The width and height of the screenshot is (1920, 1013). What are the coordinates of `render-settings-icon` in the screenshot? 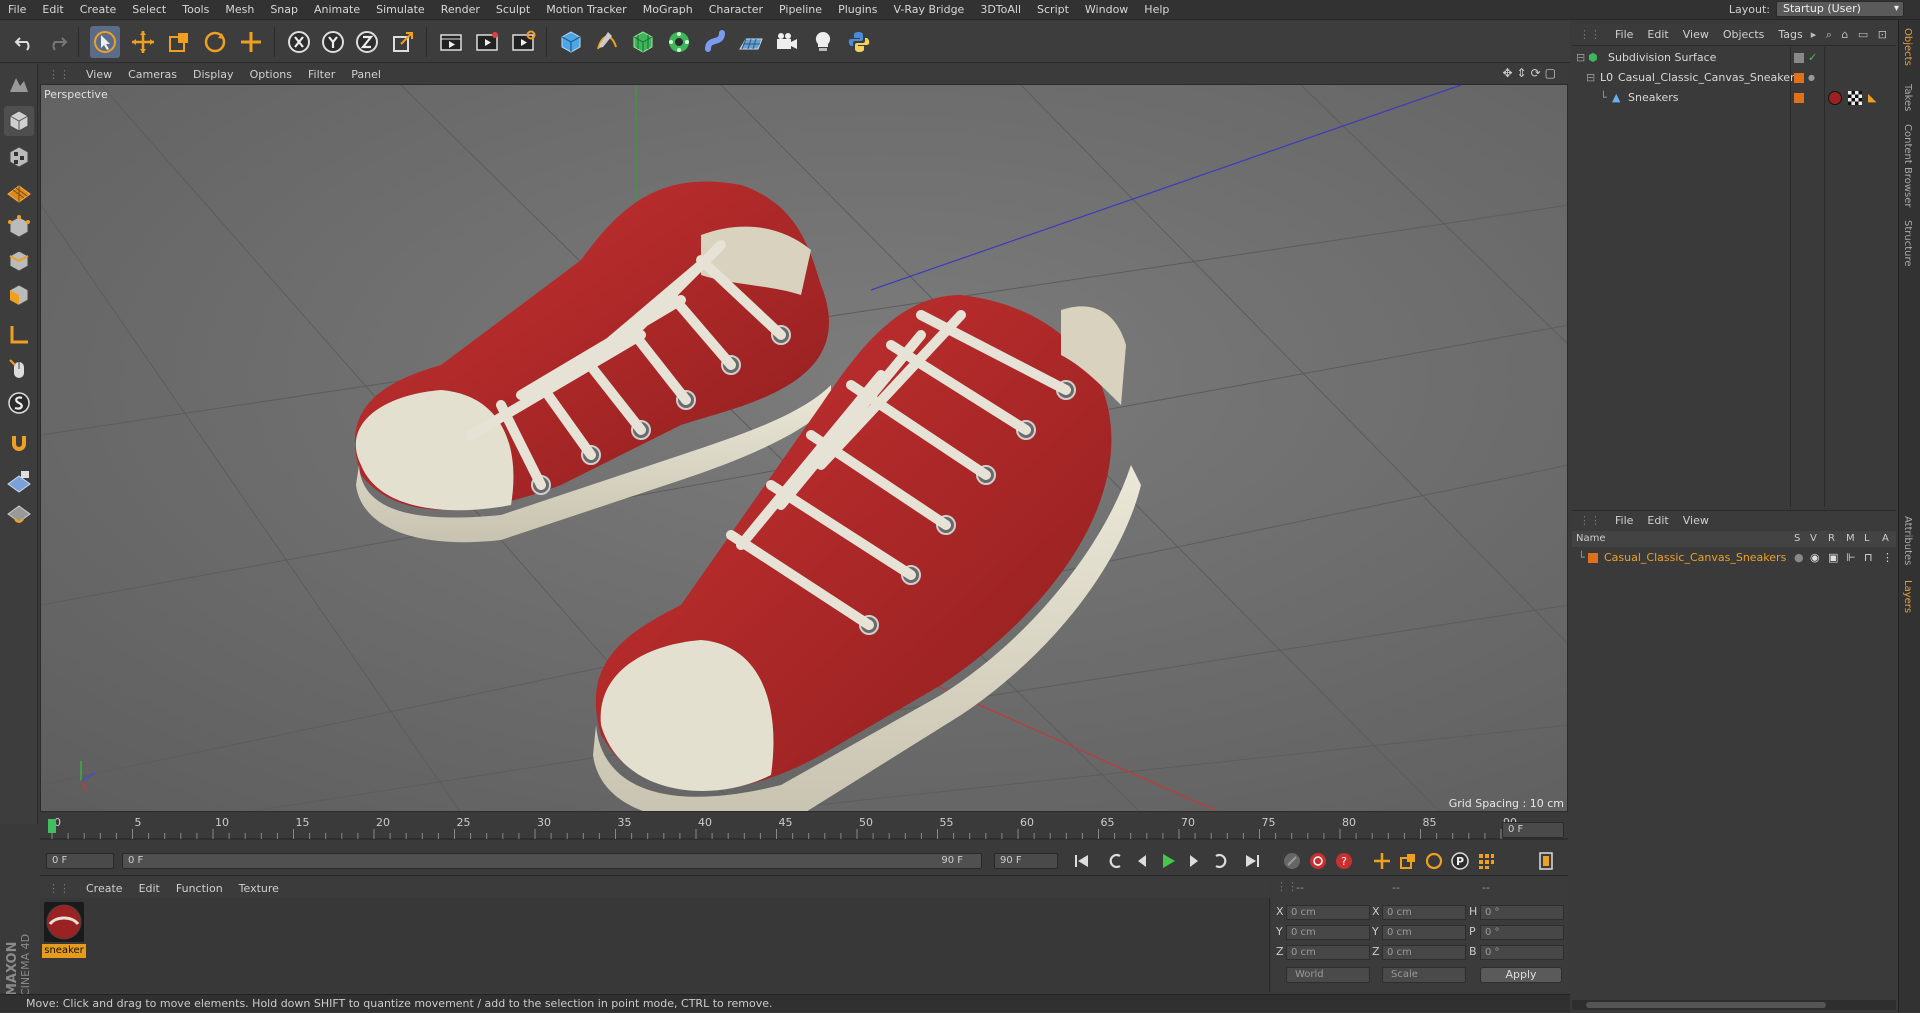 It's located at (523, 42).